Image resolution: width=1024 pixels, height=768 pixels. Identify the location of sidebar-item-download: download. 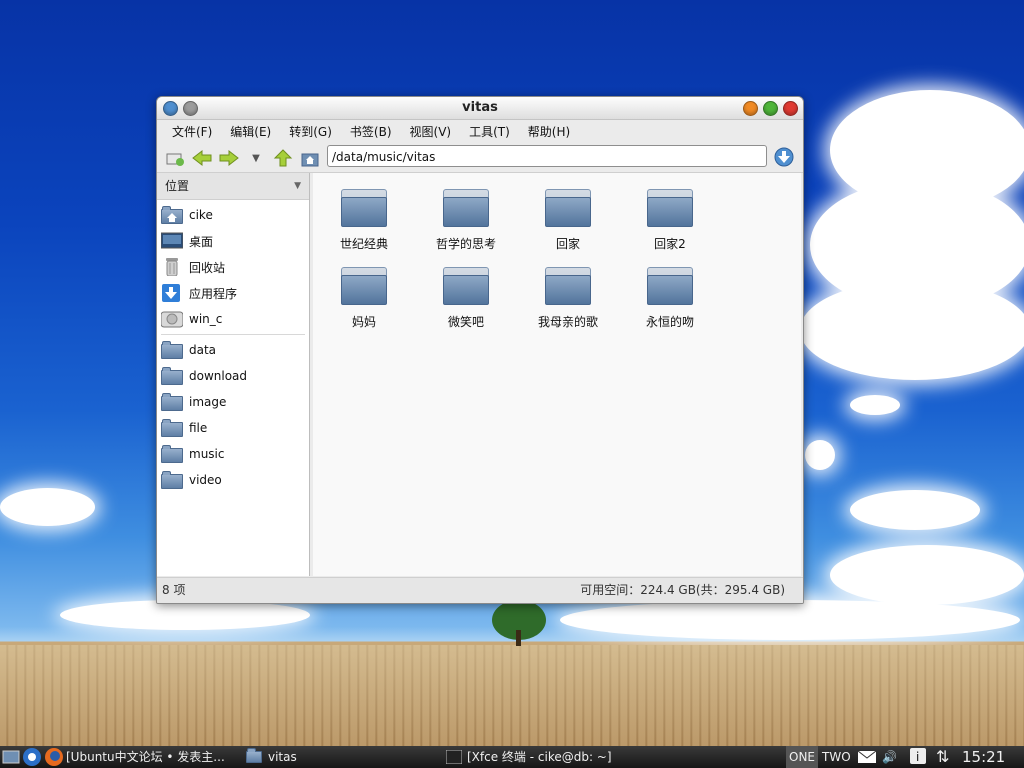
(233, 376).